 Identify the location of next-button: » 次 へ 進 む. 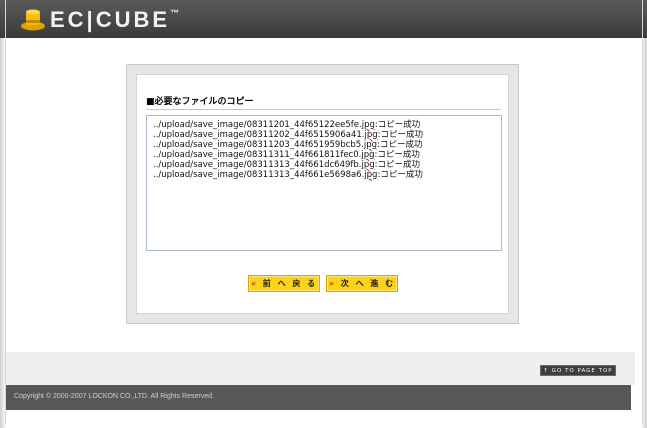
(362, 283).